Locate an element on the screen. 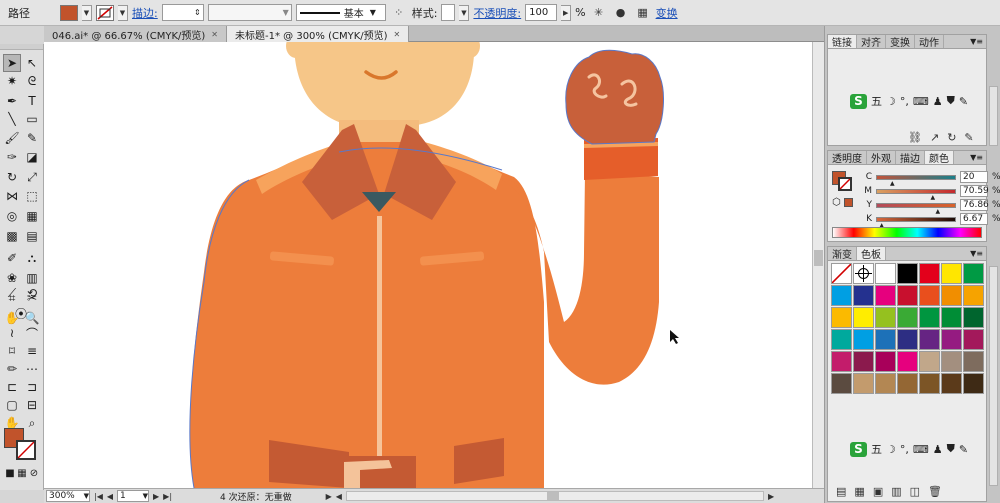 This screenshot has width=1000, height=503. direct-selection-tool-icon: ↖ is located at coordinates (32, 63).